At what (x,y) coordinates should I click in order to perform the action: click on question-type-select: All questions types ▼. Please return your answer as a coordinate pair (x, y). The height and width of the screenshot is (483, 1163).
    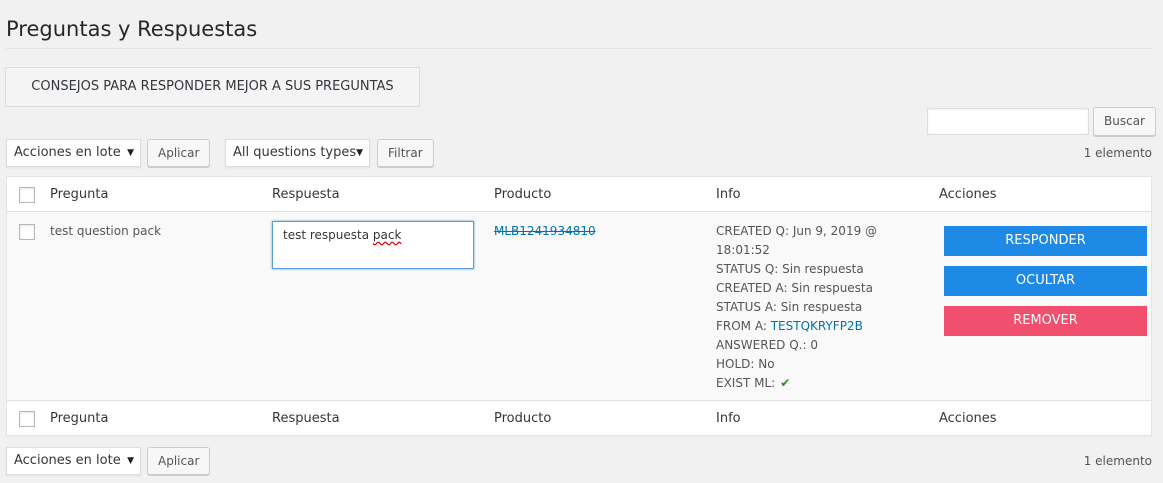
    Looking at the image, I should click on (297, 153).